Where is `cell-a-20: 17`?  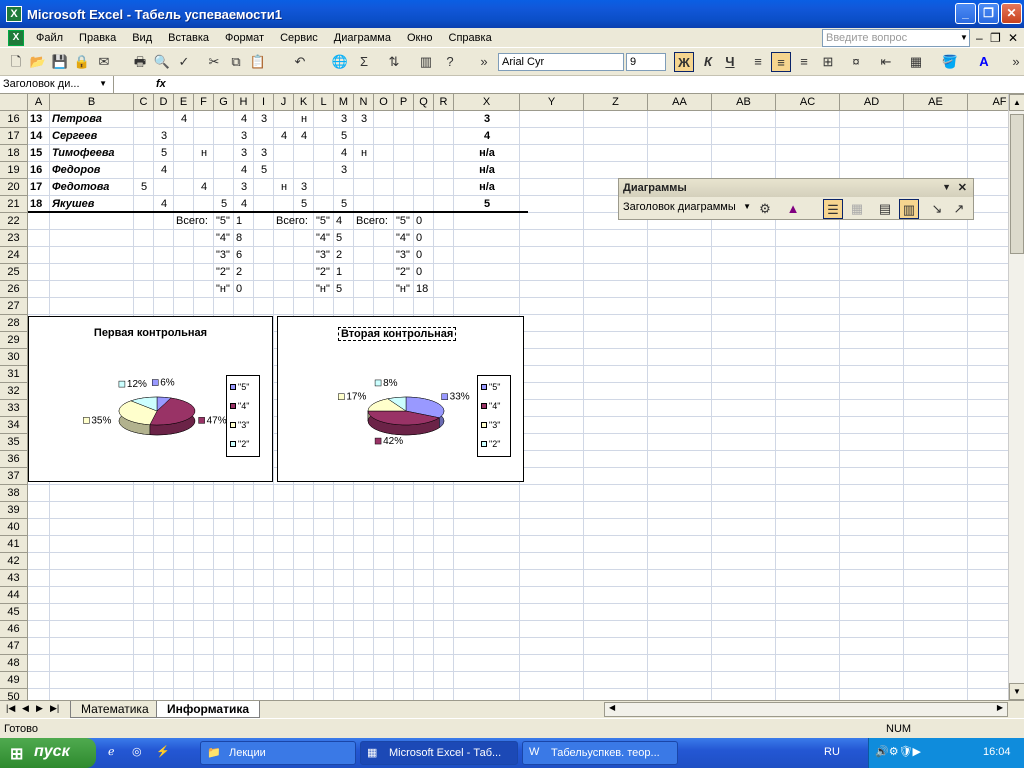
cell-a-20: 17 is located at coordinates (39, 187).